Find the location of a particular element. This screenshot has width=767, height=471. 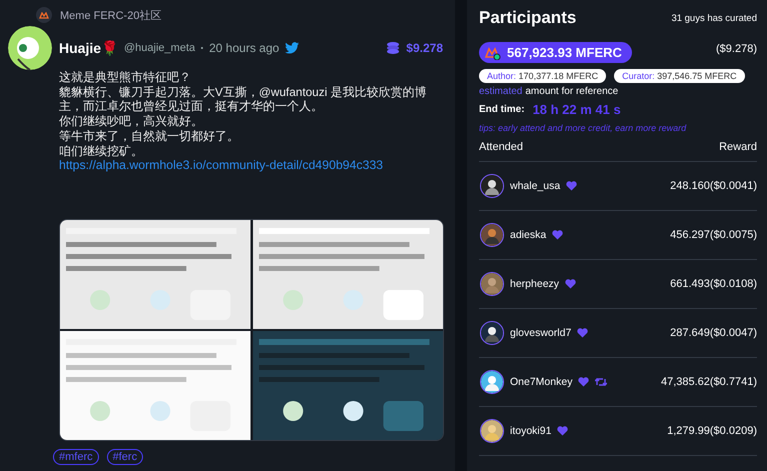

reward-amount: 248.160($0.0041) is located at coordinates (713, 186).